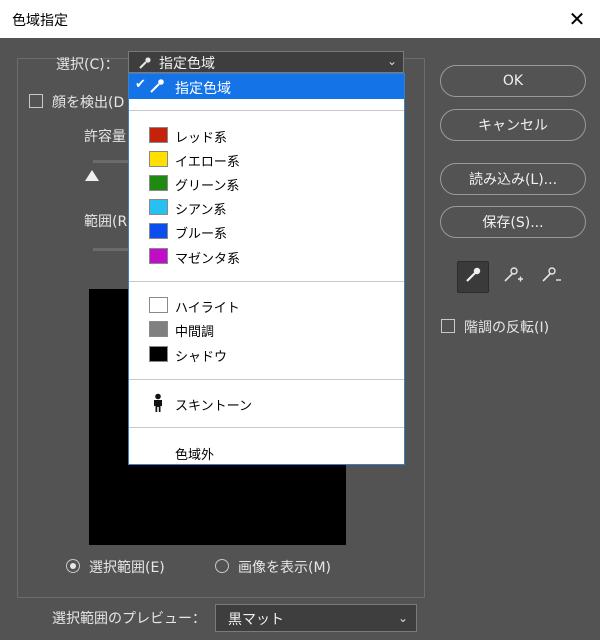 This screenshot has height=640, width=600. I want to click on preview-select-label: 選択範囲のプレビュー：, so click(129, 619).